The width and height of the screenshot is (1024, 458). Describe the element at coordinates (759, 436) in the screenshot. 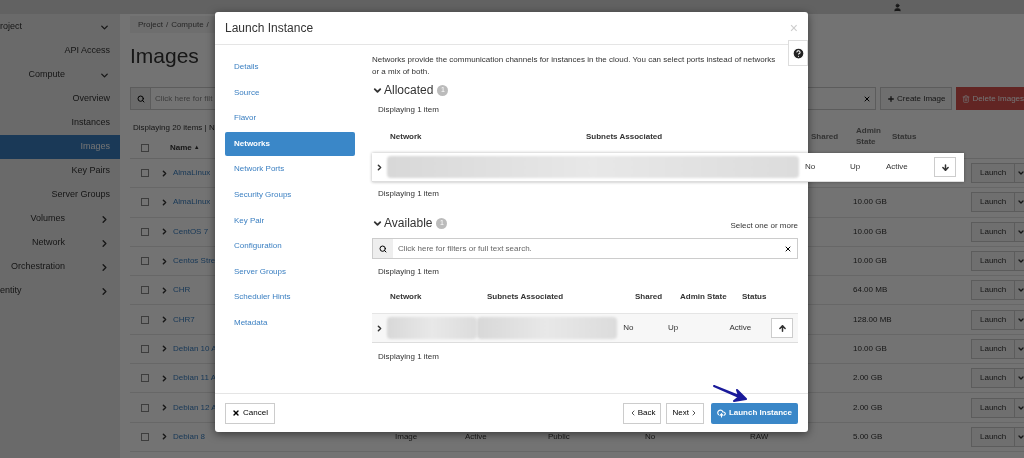

I see `table-cell: RAW` at that location.